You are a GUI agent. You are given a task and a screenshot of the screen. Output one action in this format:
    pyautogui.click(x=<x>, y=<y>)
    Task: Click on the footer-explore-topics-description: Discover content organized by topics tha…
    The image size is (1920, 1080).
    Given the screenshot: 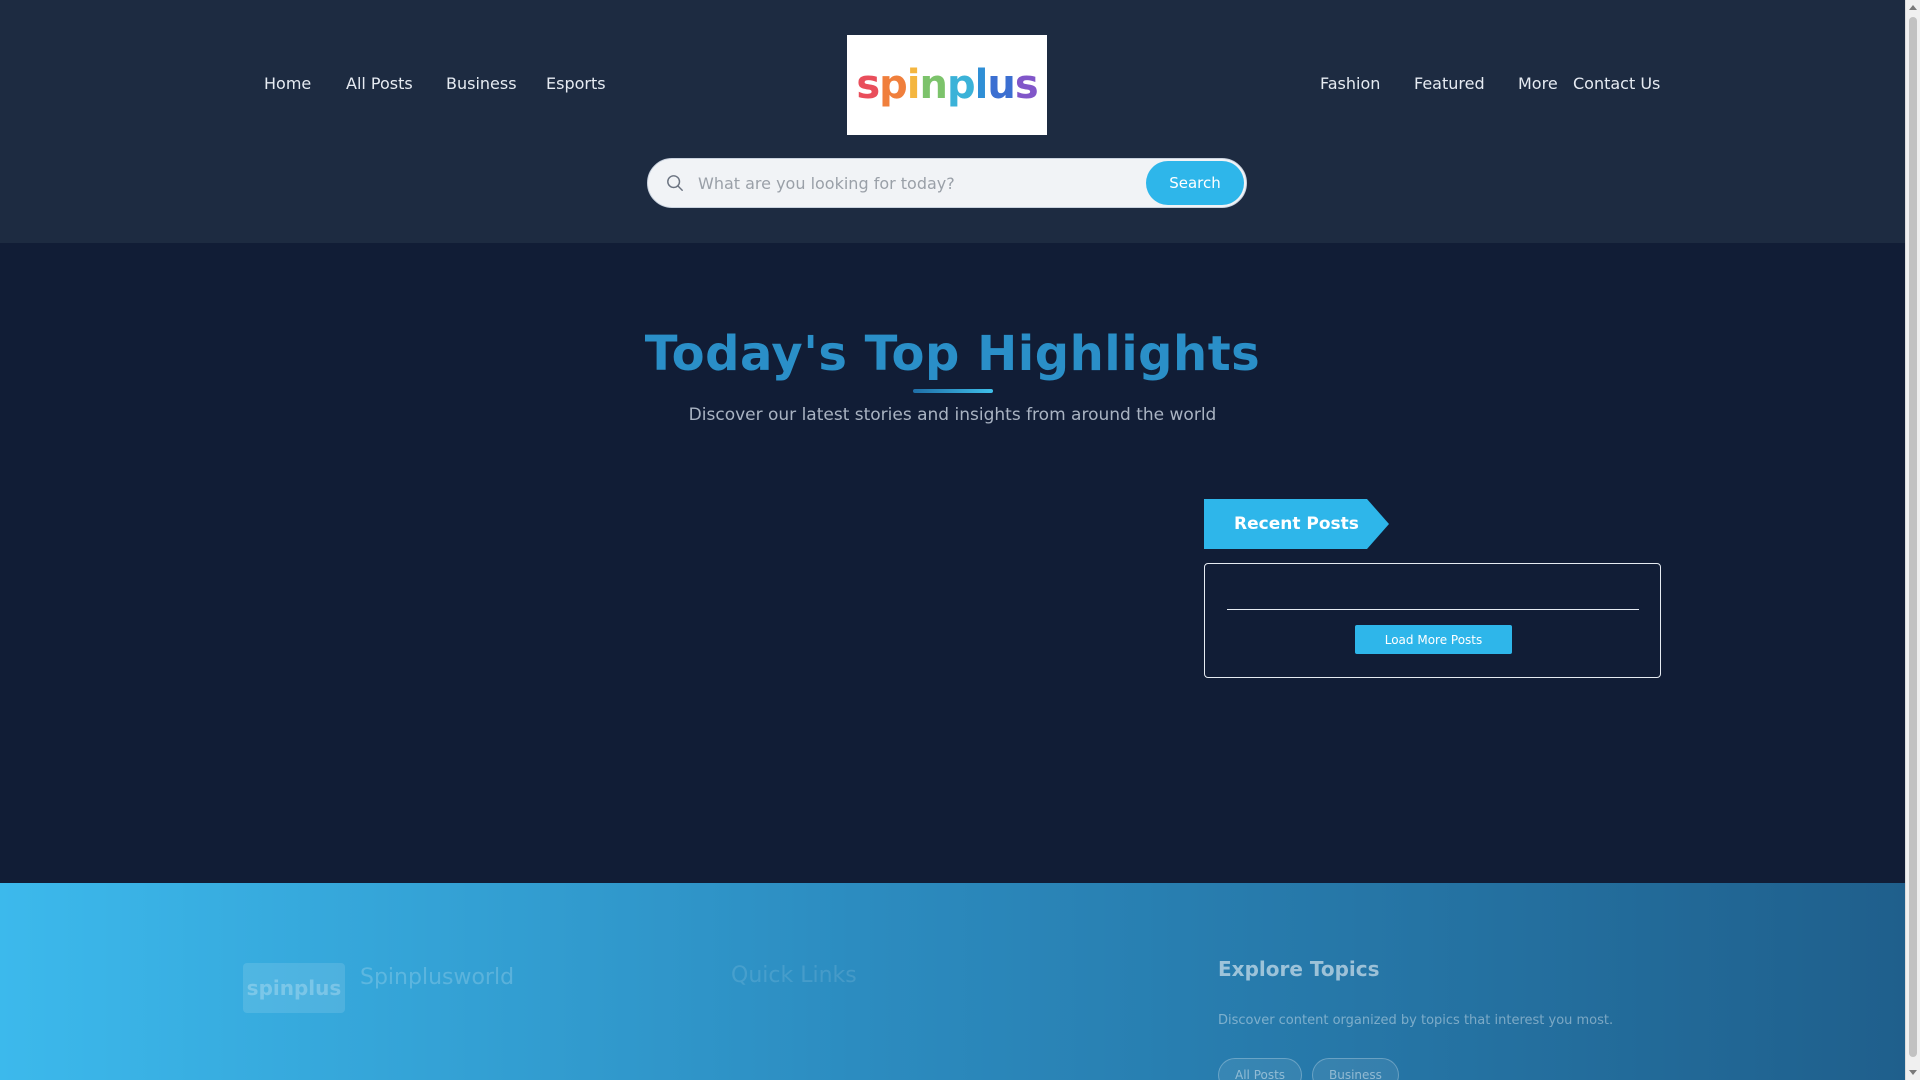 What is the action you would take?
    pyautogui.click(x=1416, y=1020)
    